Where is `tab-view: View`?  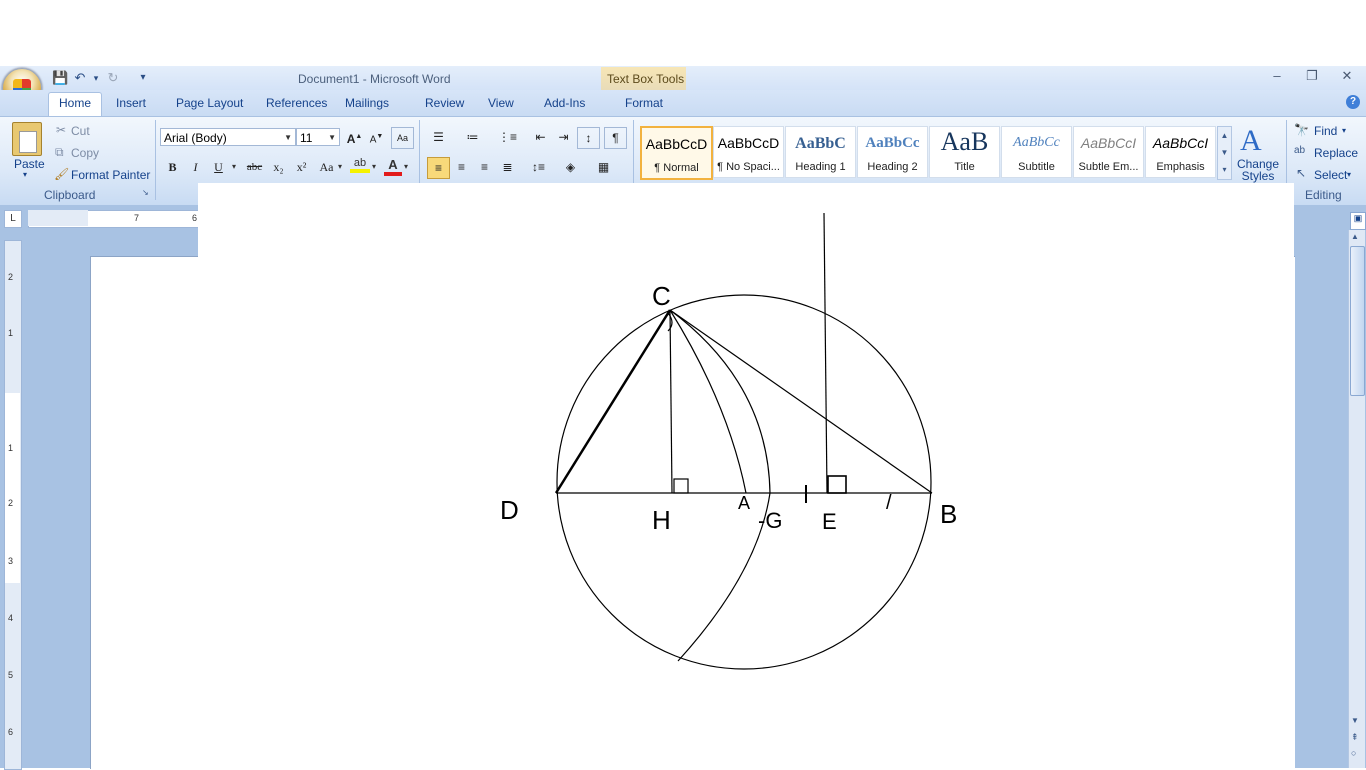 tab-view: View is located at coordinates (501, 103).